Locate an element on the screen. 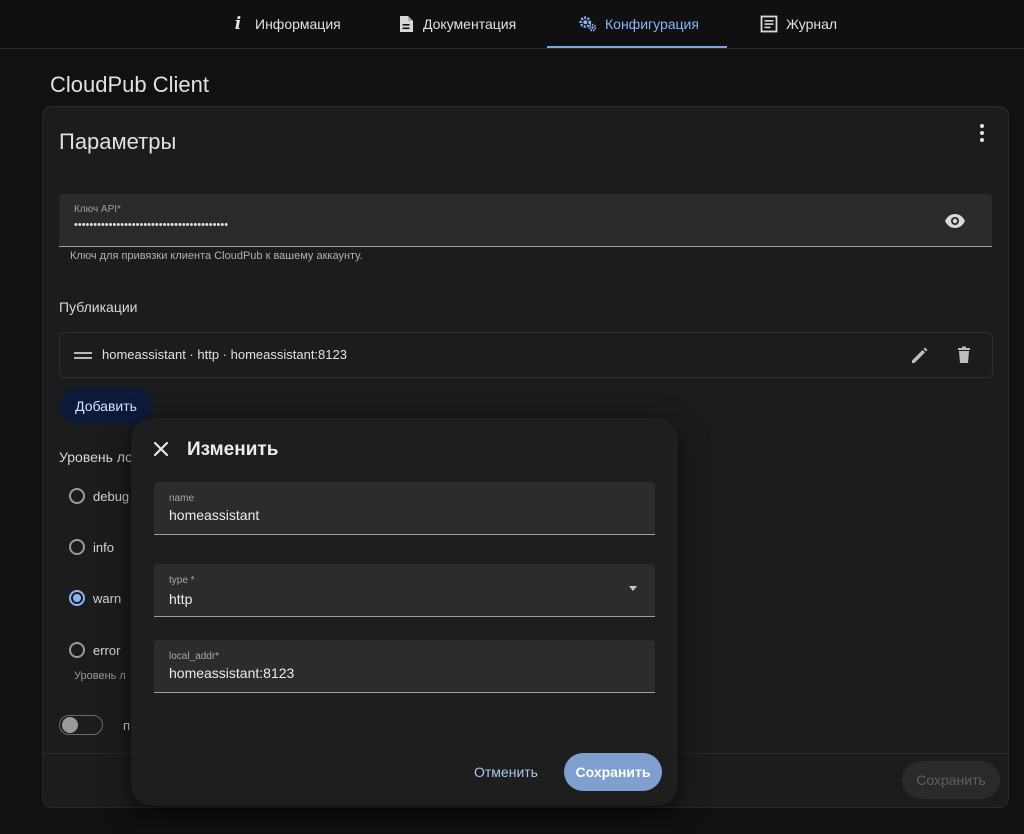 The width and height of the screenshot is (1024, 834). tab-label: Журнал is located at coordinates (812, 24).